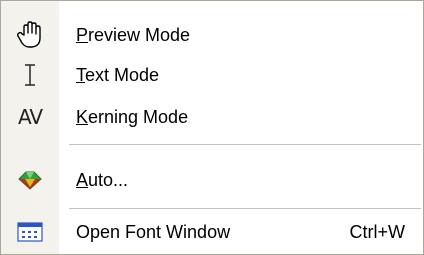 This screenshot has height=255, width=424. I want to click on text-cursor-icon, so click(30, 75).